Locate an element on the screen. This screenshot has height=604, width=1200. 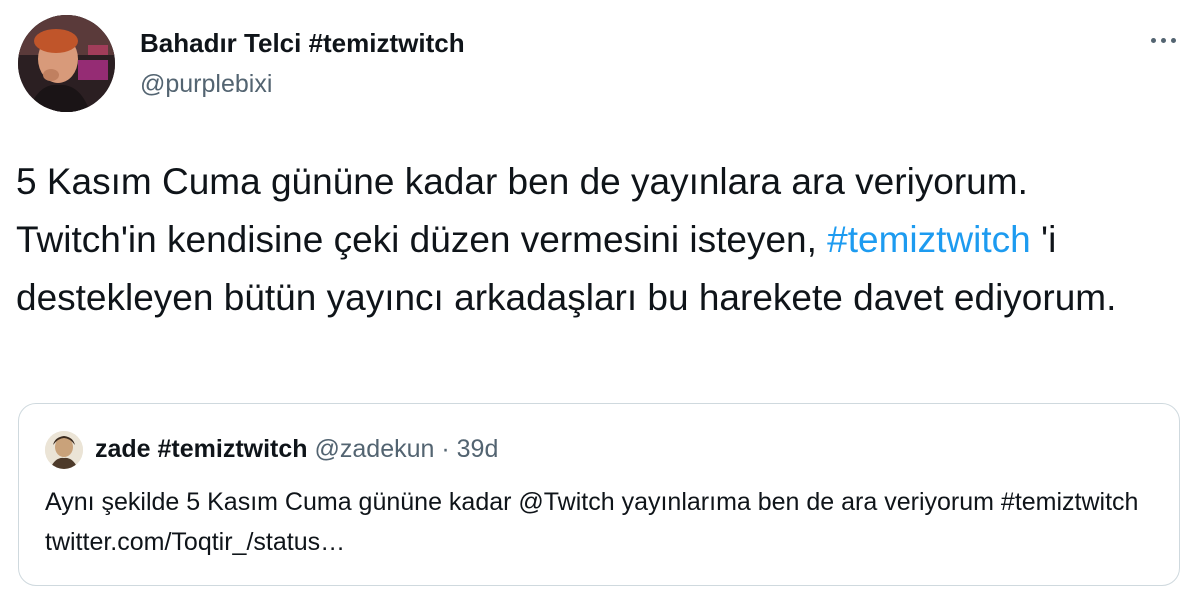
author-avatar is located at coordinates (66, 63).